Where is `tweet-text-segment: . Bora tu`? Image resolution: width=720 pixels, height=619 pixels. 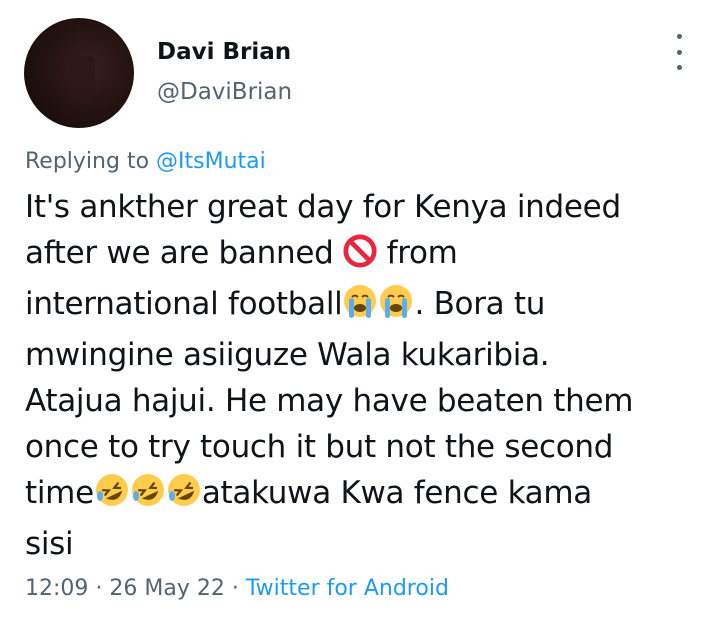 tweet-text-segment: . Bora tu is located at coordinates (480, 304).